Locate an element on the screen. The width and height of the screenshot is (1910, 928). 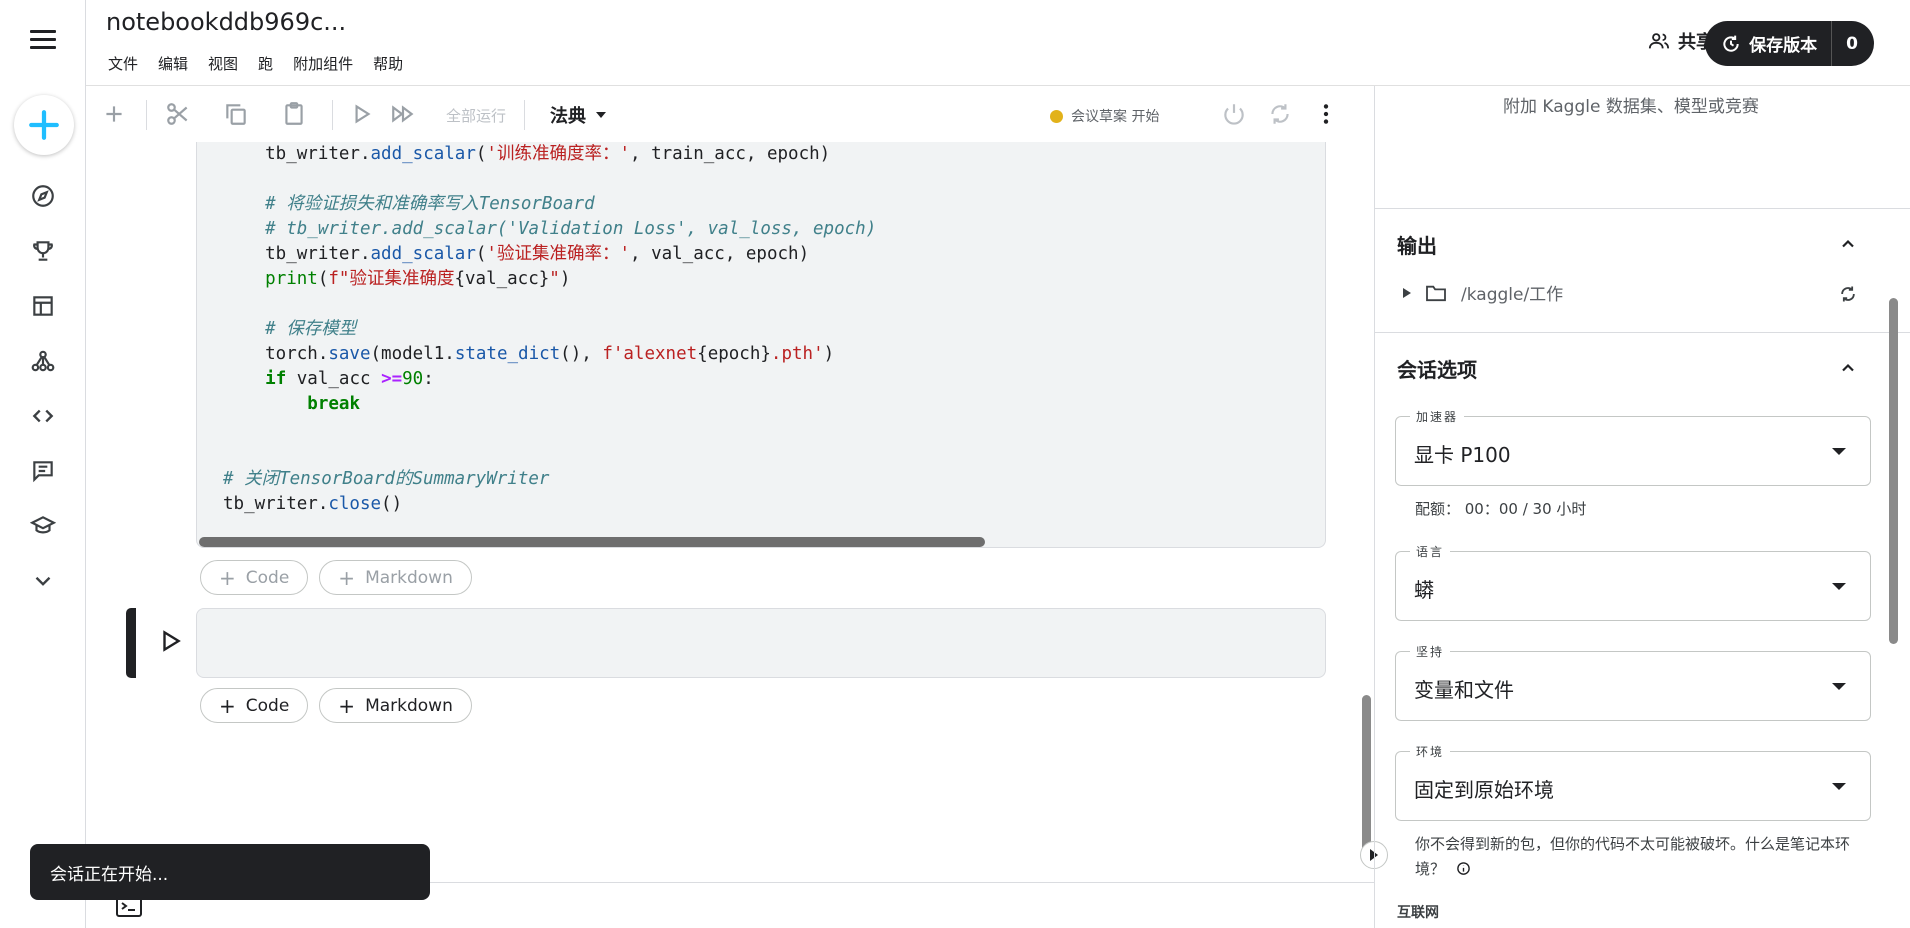
accelerator-label: 加速器 is located at coordinates (1437, 416).